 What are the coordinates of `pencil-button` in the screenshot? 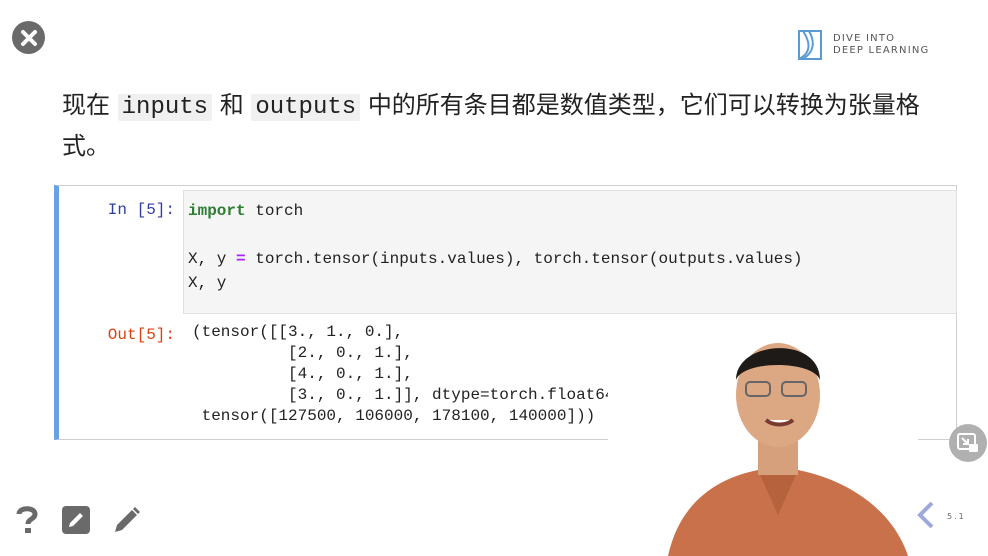 It's located at (127, 522).